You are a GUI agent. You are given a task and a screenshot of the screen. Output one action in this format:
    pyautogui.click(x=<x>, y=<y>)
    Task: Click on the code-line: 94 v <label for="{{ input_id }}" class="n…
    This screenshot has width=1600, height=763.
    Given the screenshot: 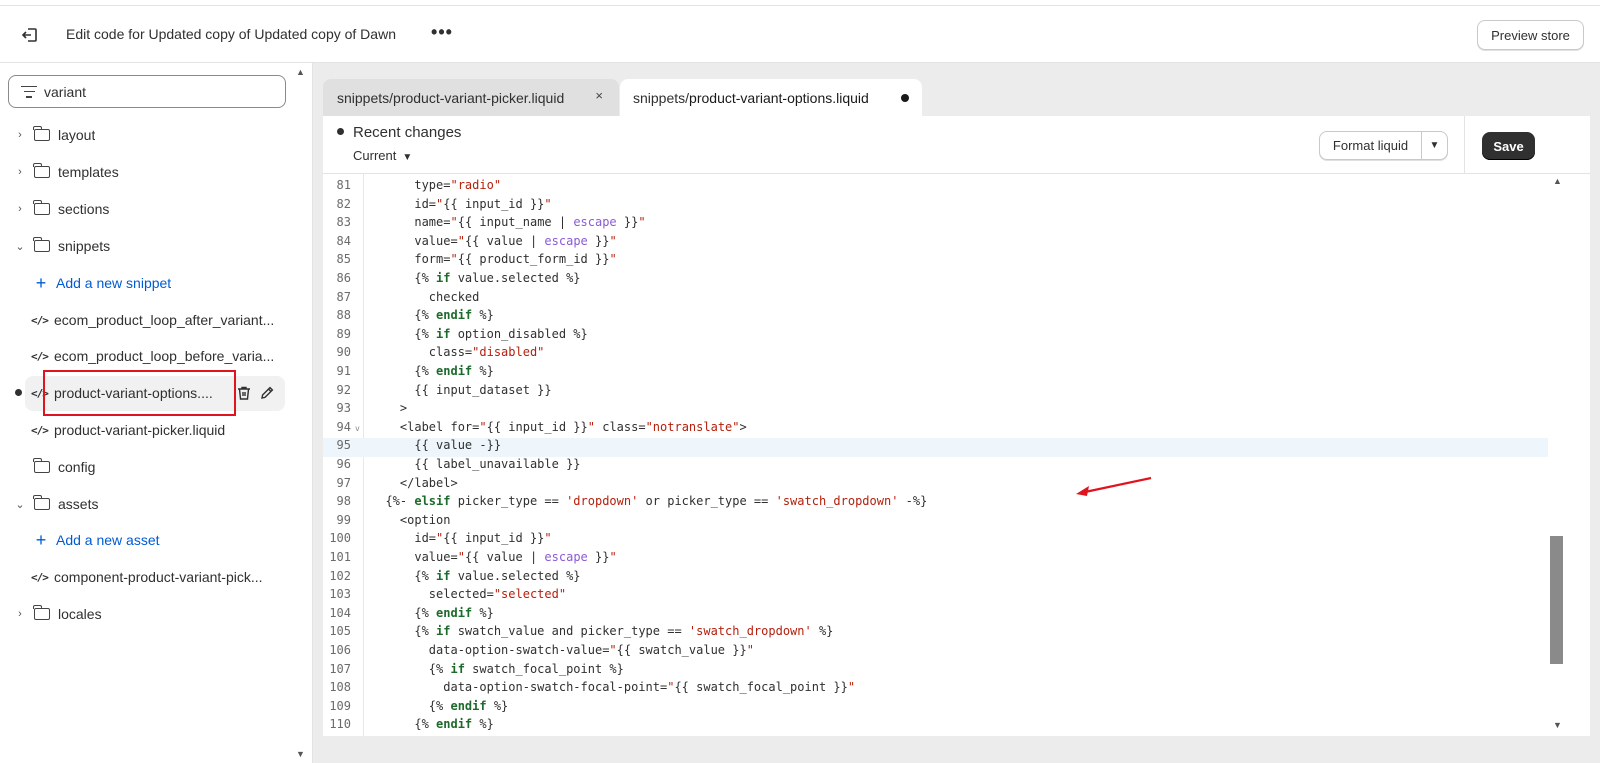 What is the action you would take?
    pyautogui.click(x=935, y=429)
    